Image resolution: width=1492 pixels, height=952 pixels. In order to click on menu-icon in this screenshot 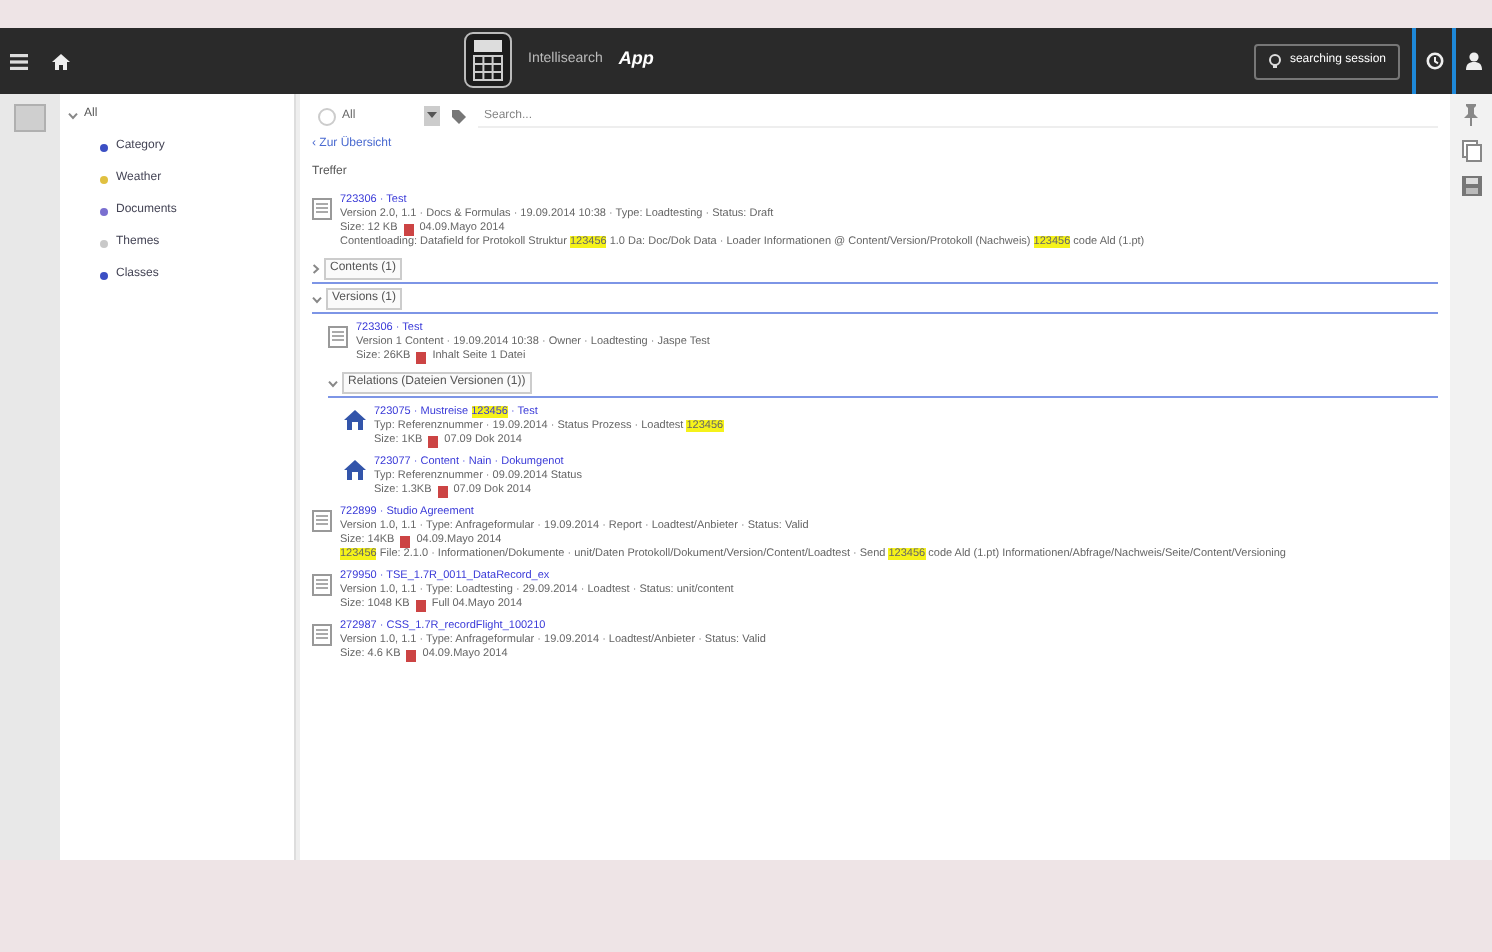, I will do `click(19, 61)`.